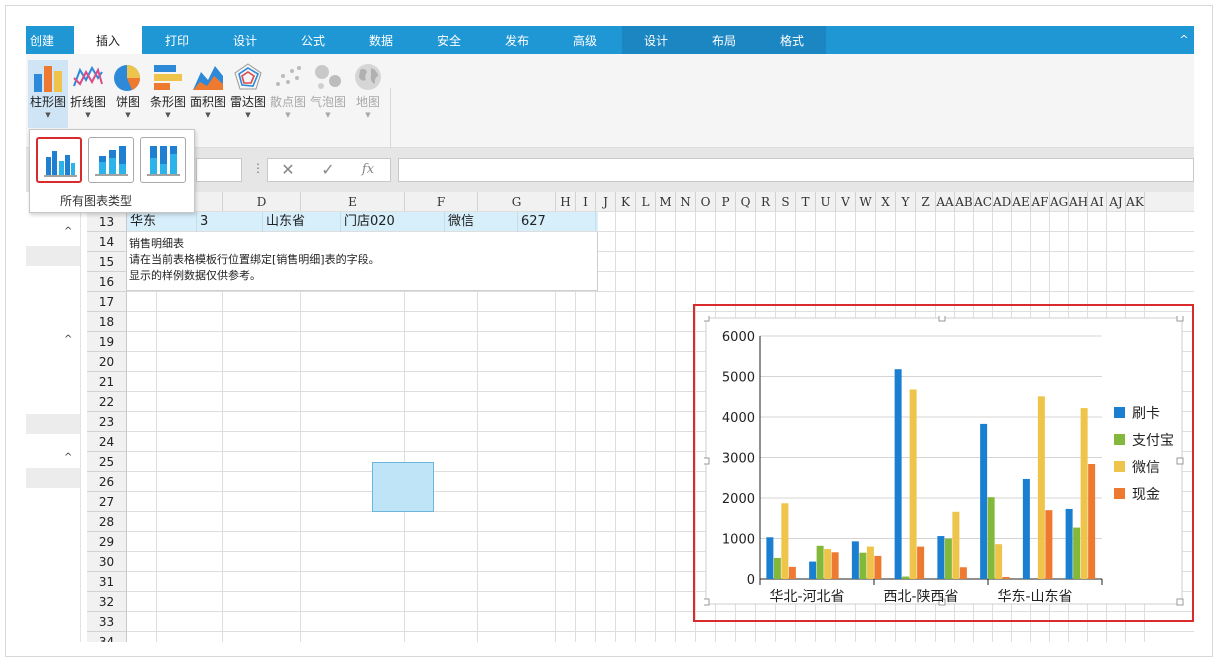 The width and height of the screenshot is (1219, 663). Describe the element at coordinates (557, 222) in the screenshot. I see `table-cell: 627` at that location.